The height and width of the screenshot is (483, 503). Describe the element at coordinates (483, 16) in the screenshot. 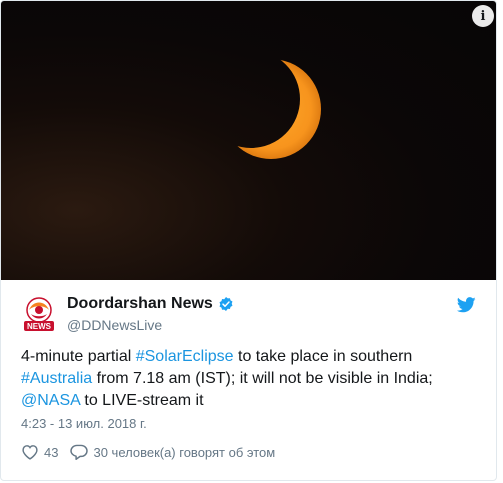

I see `info-icon: i` at that location.